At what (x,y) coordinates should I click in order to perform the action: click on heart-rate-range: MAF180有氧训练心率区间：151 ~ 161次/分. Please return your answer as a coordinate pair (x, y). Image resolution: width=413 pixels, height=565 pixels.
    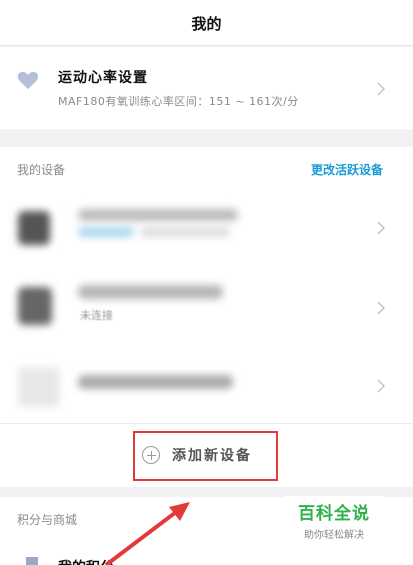
    Looking at the image, I should click on (178, 101).